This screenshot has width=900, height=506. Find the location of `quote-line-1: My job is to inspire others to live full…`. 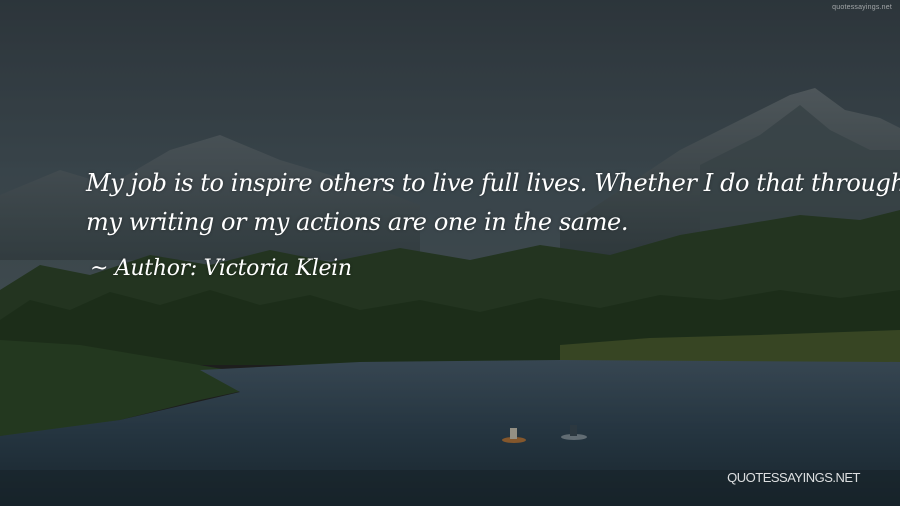

quote-line-1: My job is to inspire others to live full… is located at coordinates (493, 183).